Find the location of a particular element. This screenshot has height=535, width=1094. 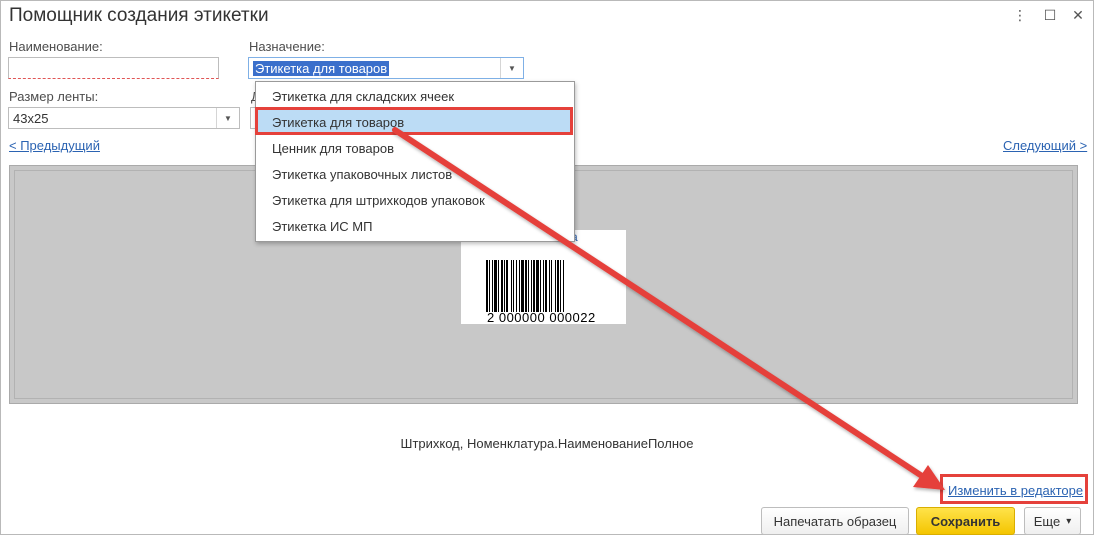

barcode-image is located at coordinates (538, 286).